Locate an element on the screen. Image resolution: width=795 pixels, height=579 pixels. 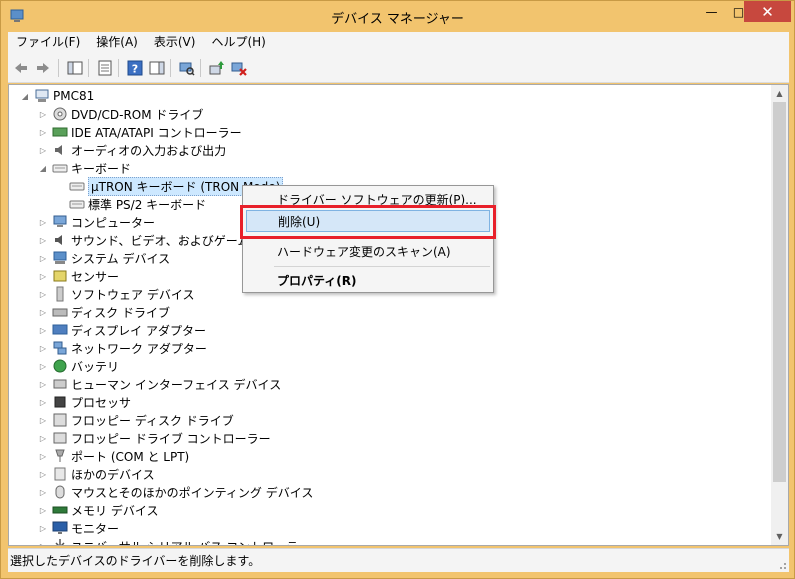
properties-toolbar-button is located at coordinates (105, 68).